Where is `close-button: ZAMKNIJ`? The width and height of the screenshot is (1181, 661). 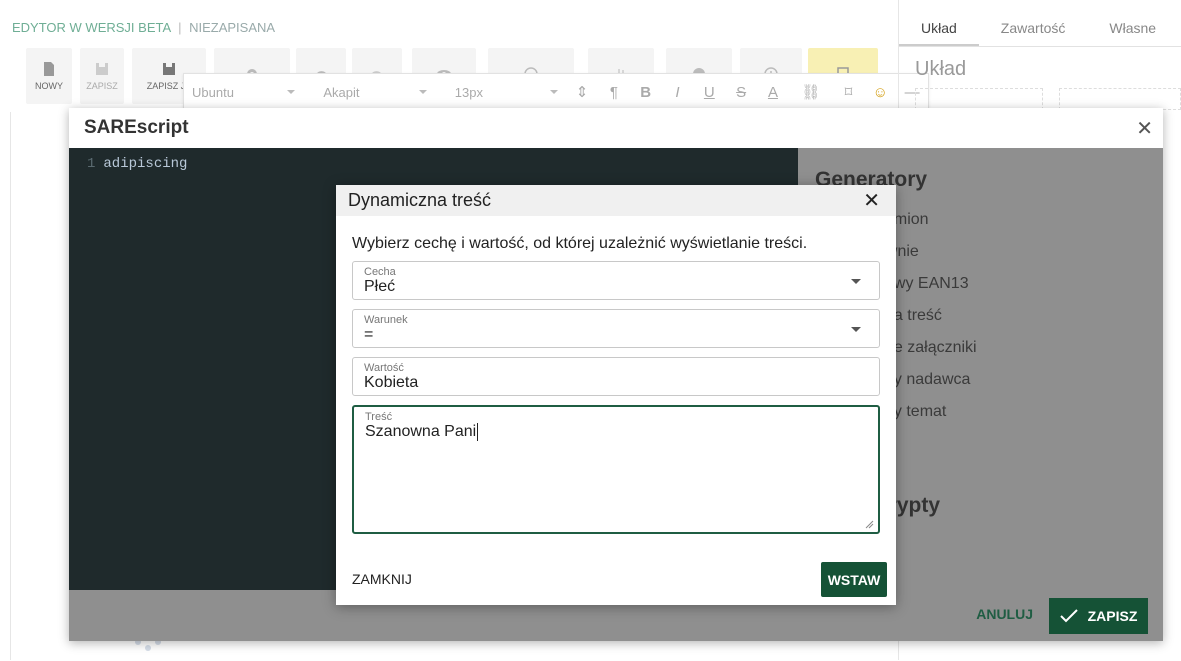
close-button: ZAMKNIJ is located at coordinates (382, 579).